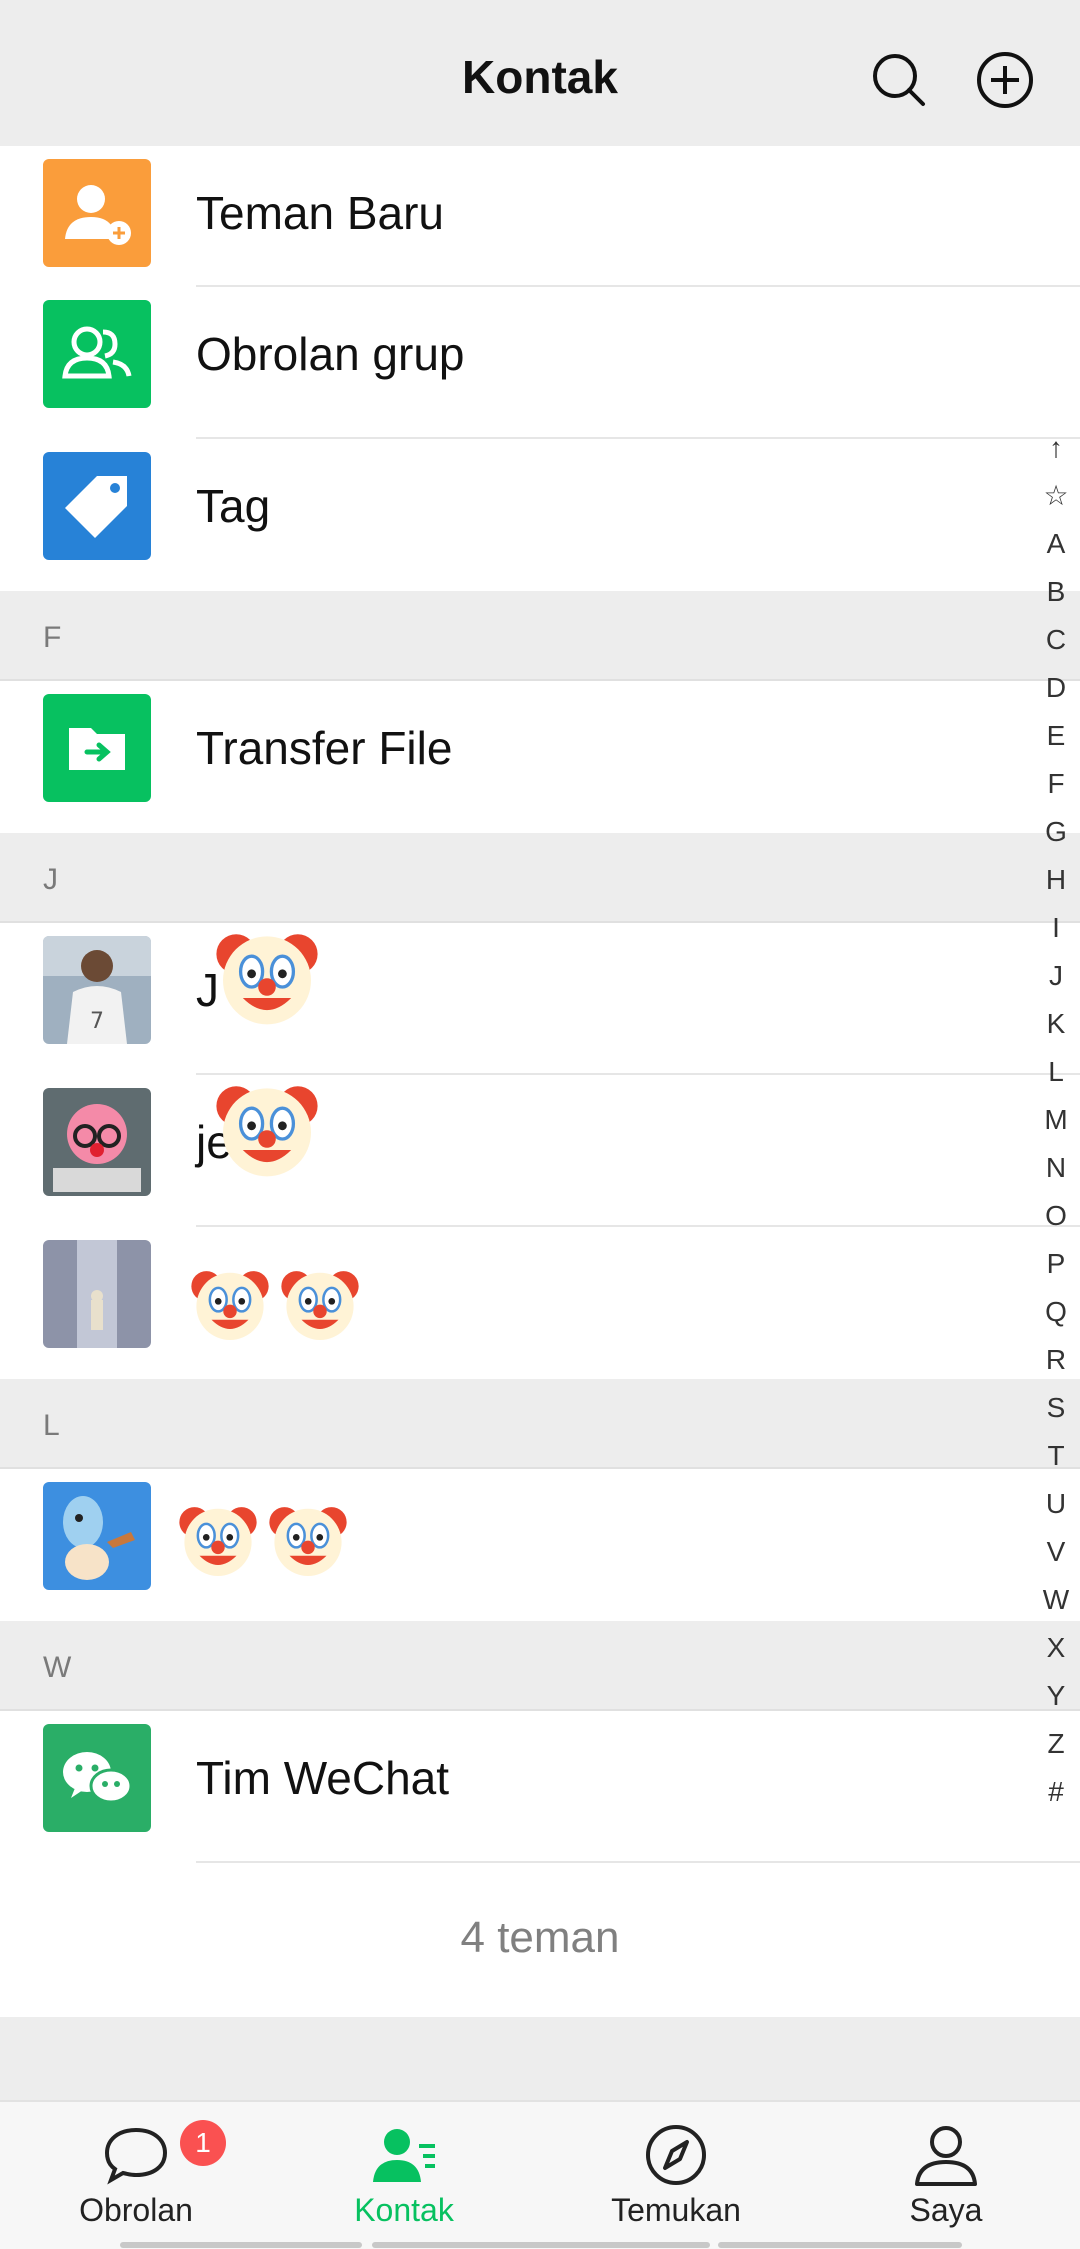 The width and height of the screenshot is (1080, 2249). I want to click on tab-discover: Temukan, so click(676, 2175).